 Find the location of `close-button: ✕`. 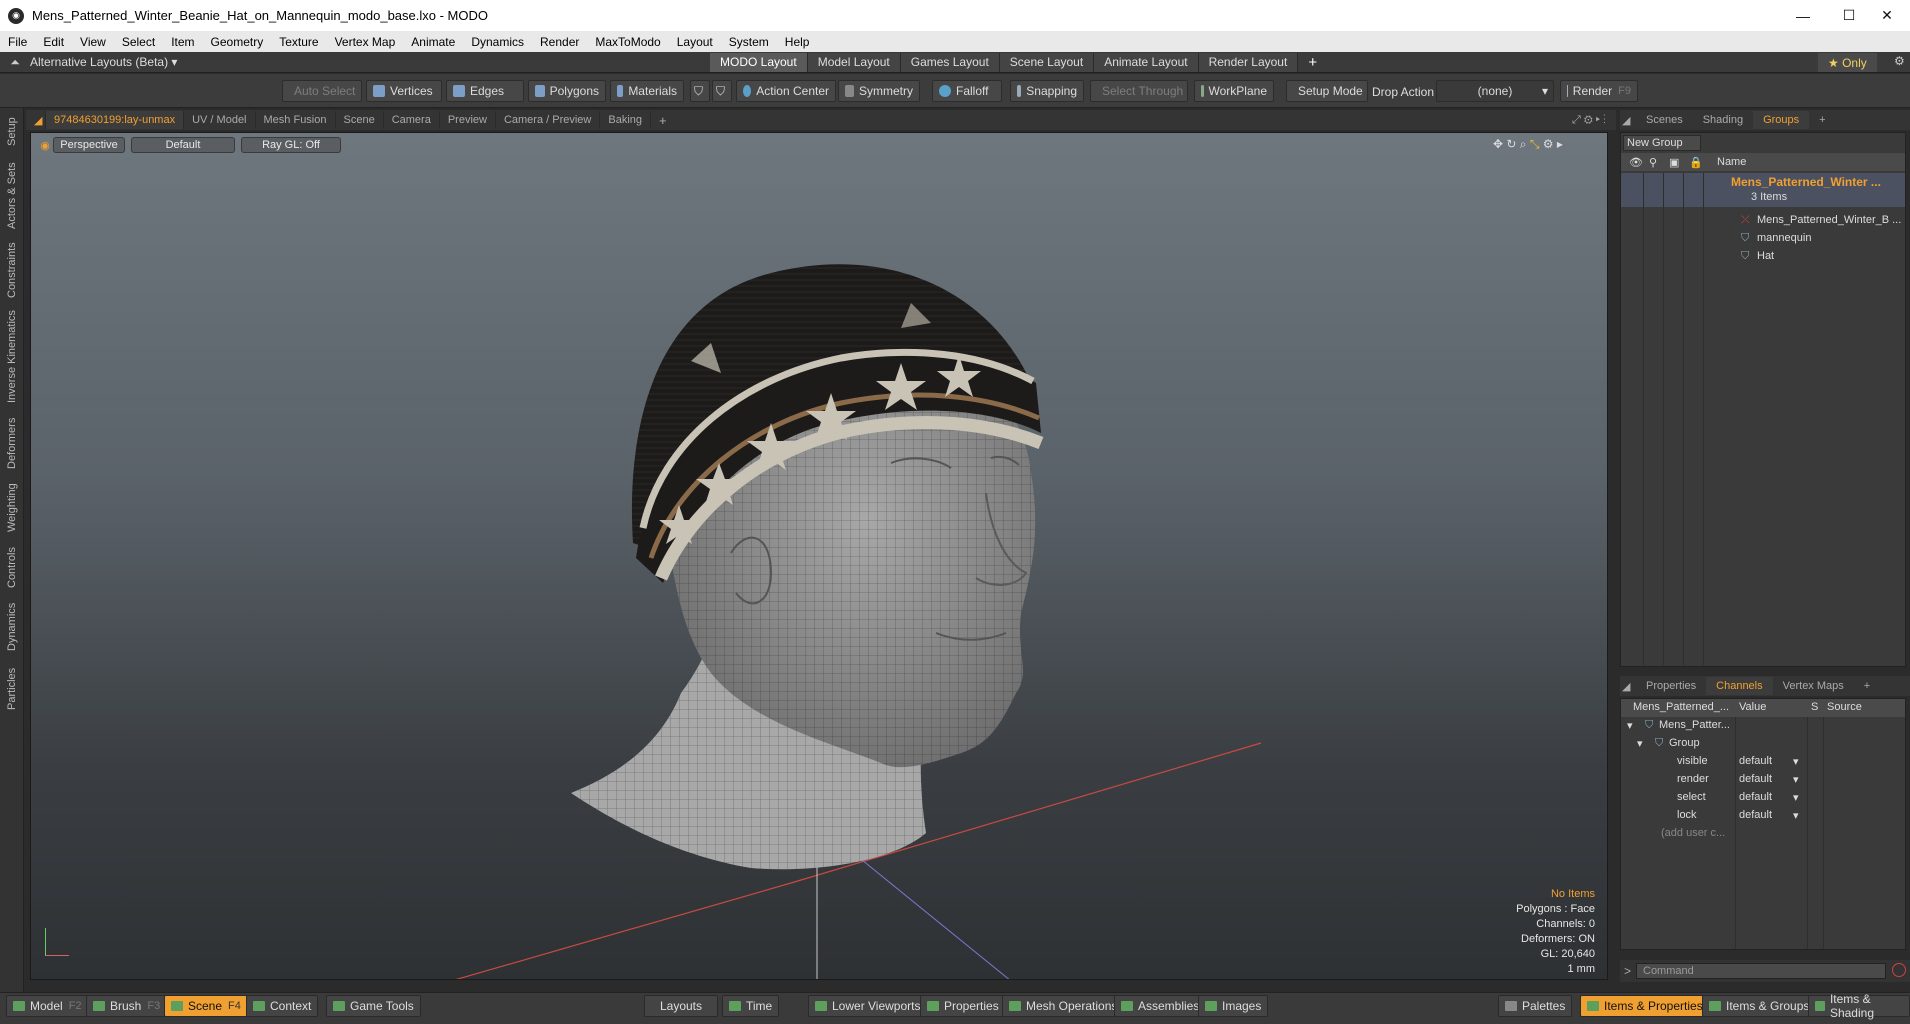

close-button: ✕ is located at coordinates (1887, 15).